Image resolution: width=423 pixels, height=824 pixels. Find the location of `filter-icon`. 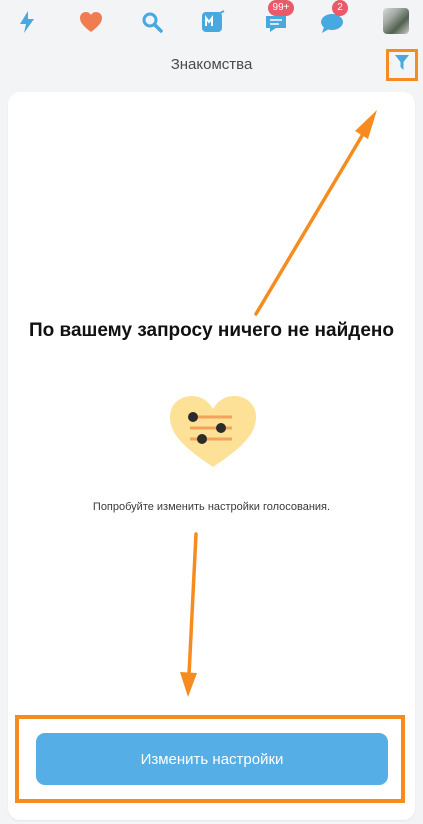

filter-icon is located at coordinates (402, 65).